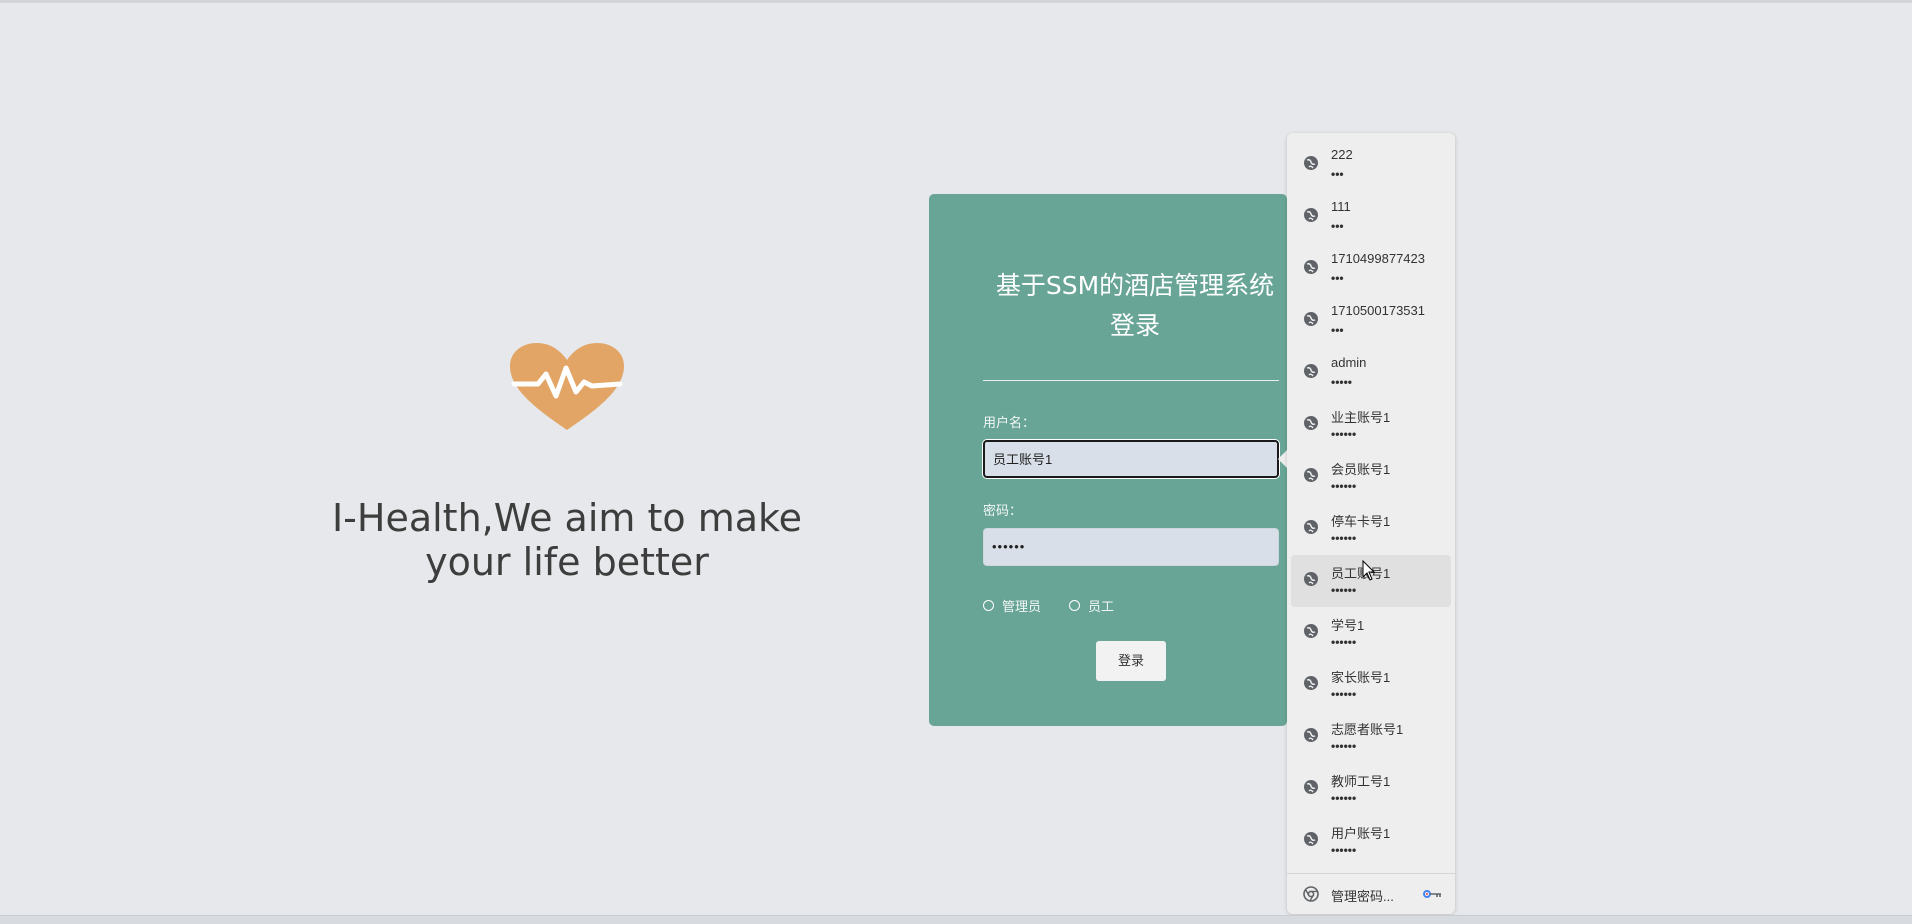 The width and height of the screenshot is (1912, 924). I want to click on role-option-admin: 管理员, so click(1012, 605).